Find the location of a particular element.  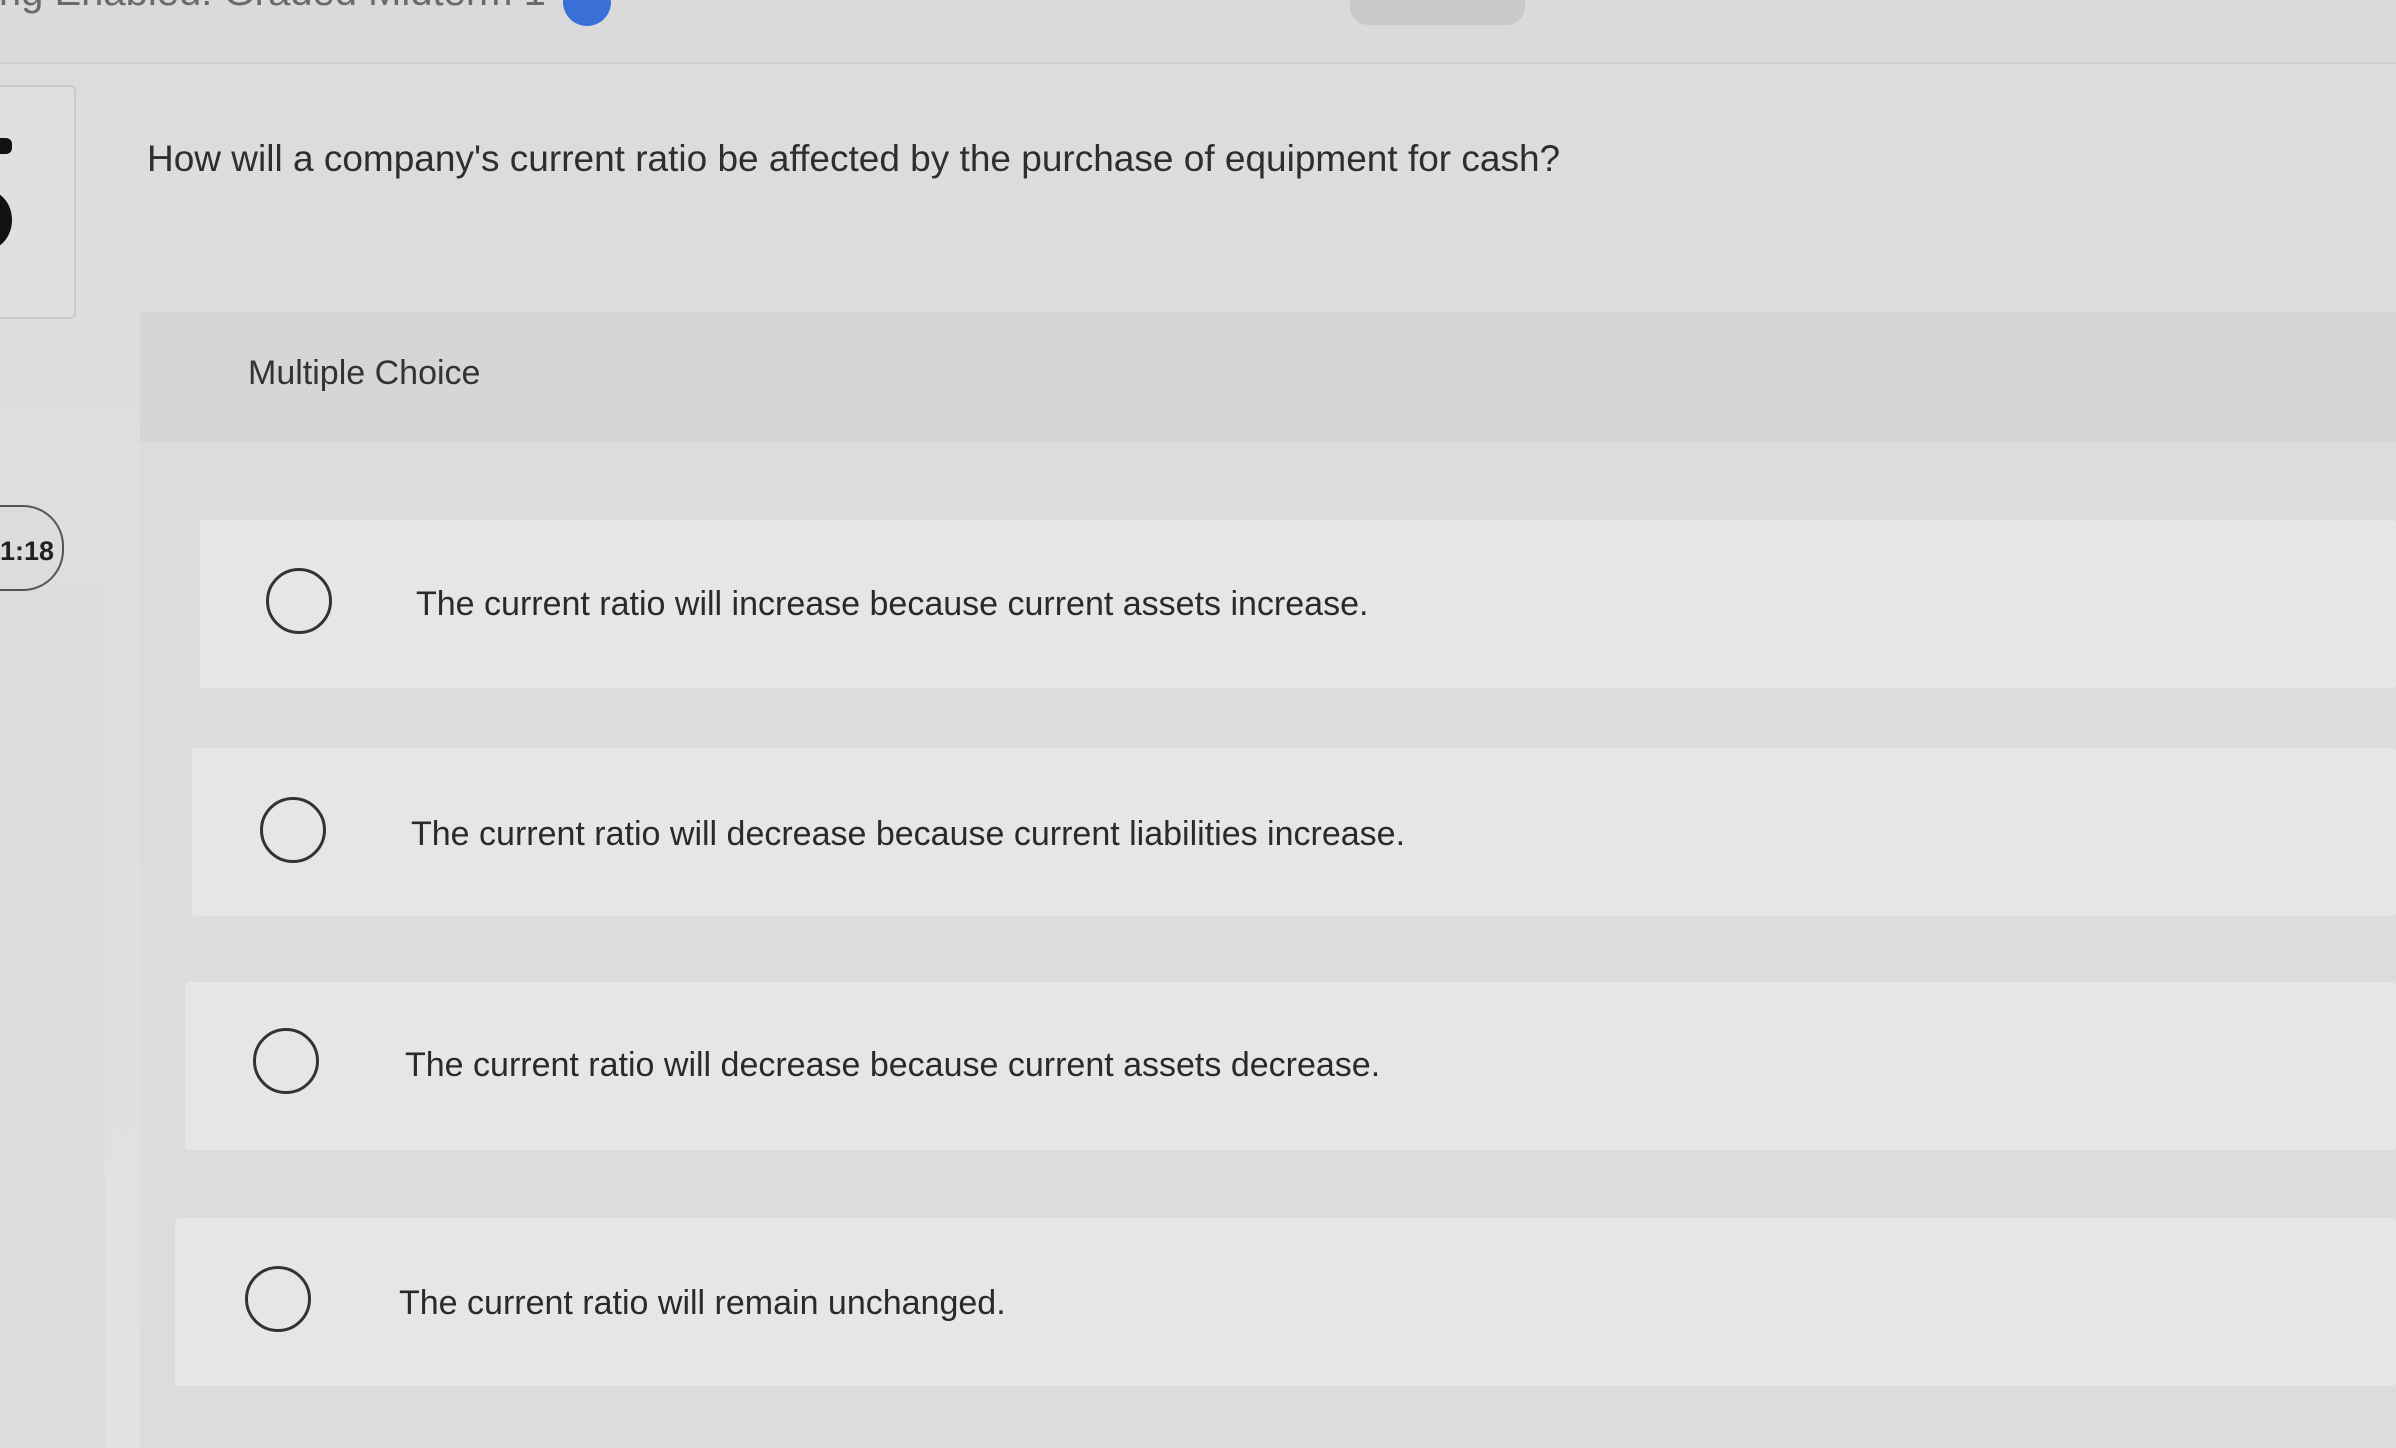

timer-value: 1:18 is located at coordinates (27, 551).